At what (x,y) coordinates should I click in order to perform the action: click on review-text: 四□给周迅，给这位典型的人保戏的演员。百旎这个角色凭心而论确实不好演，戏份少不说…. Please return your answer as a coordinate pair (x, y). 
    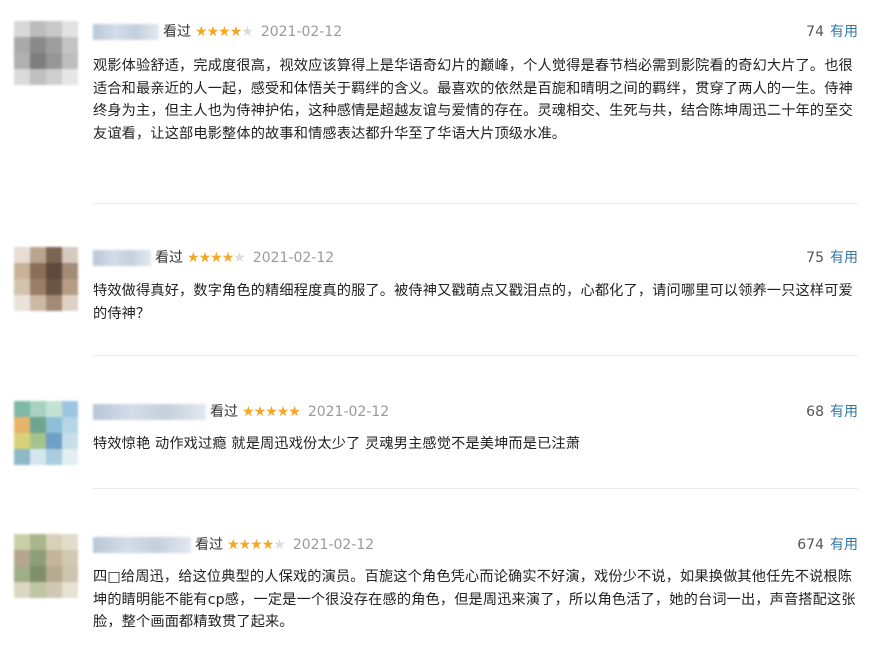
    Looking at the image, I should click on (474, 600).